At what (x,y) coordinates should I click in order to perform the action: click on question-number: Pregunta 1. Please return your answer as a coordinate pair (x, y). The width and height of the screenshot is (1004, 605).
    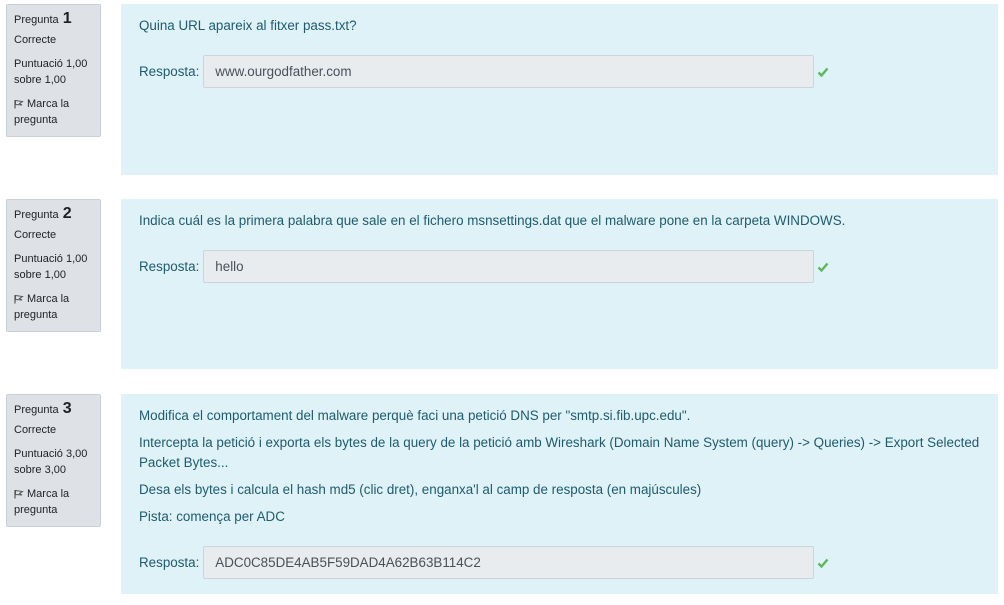
    Looking at the image, I should click on (53, 19).